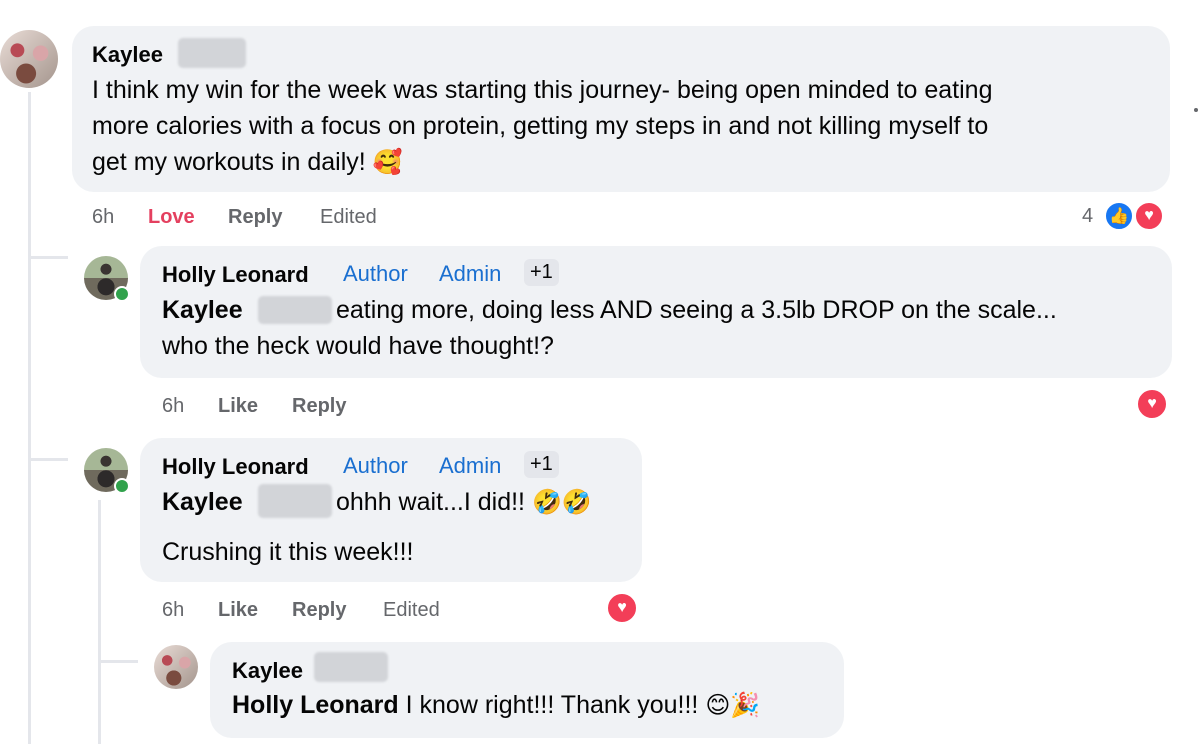 The width and height of the screenshot is (1200, 744). I want to click on mention-link: Holly Leonard, so click(315, 705).